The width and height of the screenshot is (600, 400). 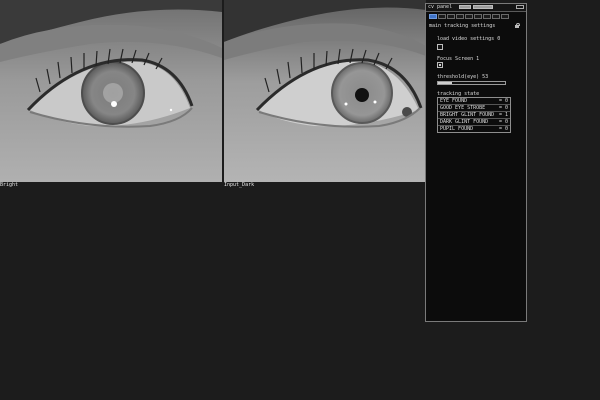 I want to click on load-video-settings-toggle, so click(x=440, y=47).